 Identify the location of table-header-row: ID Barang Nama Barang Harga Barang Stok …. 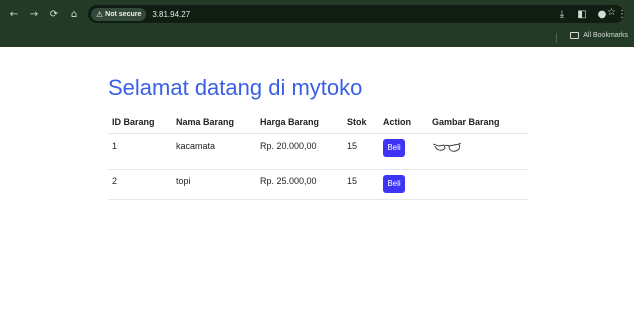
(318, 122).